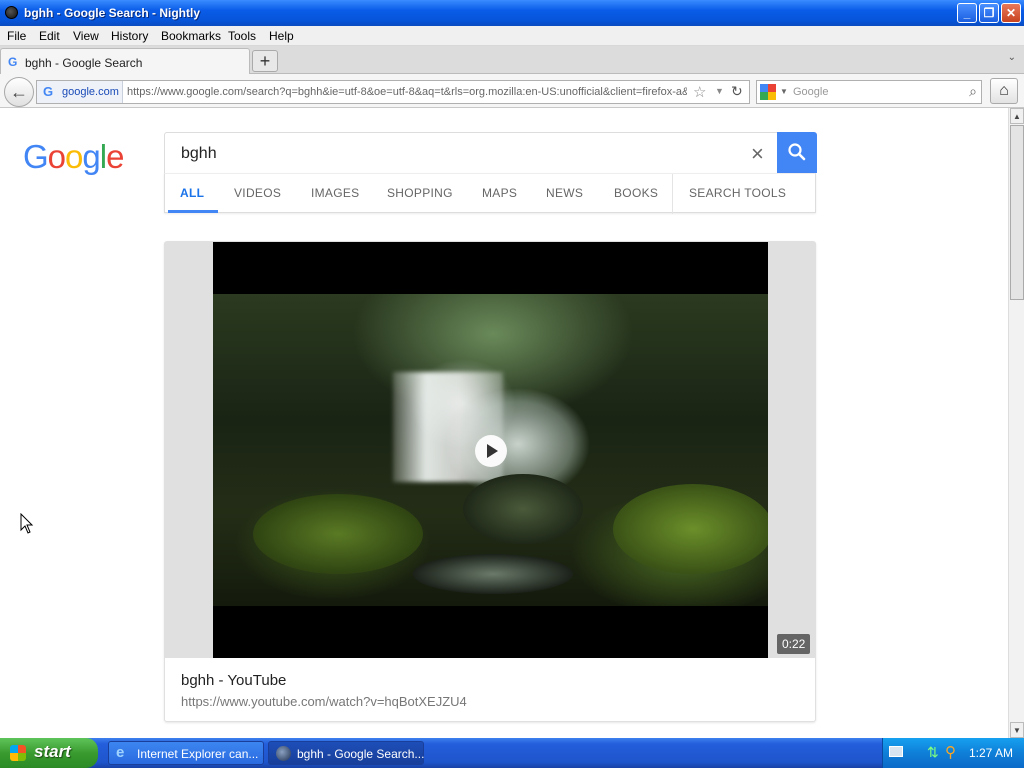 The height and width of the screenshot is (768, 1024). Describe the element at coordinates (11, 12) in the screenshot. I see `nightly-app-icon` at that location.